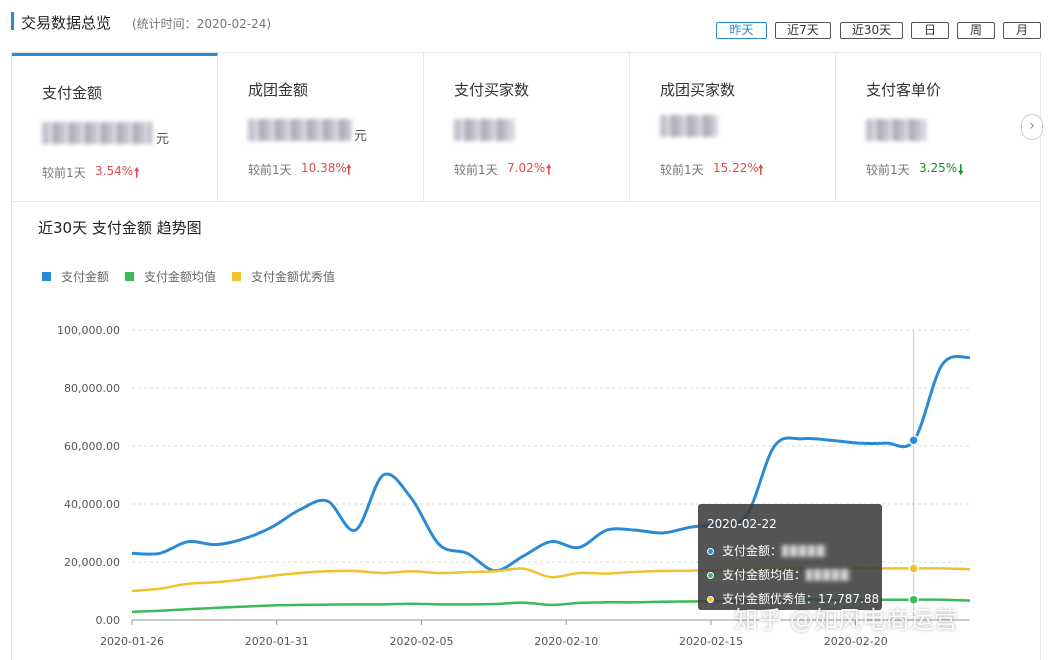  Describe the element at coordinates (752, 551) in the screenshot. I see `tooltip-label: 支付金额：` at that location.